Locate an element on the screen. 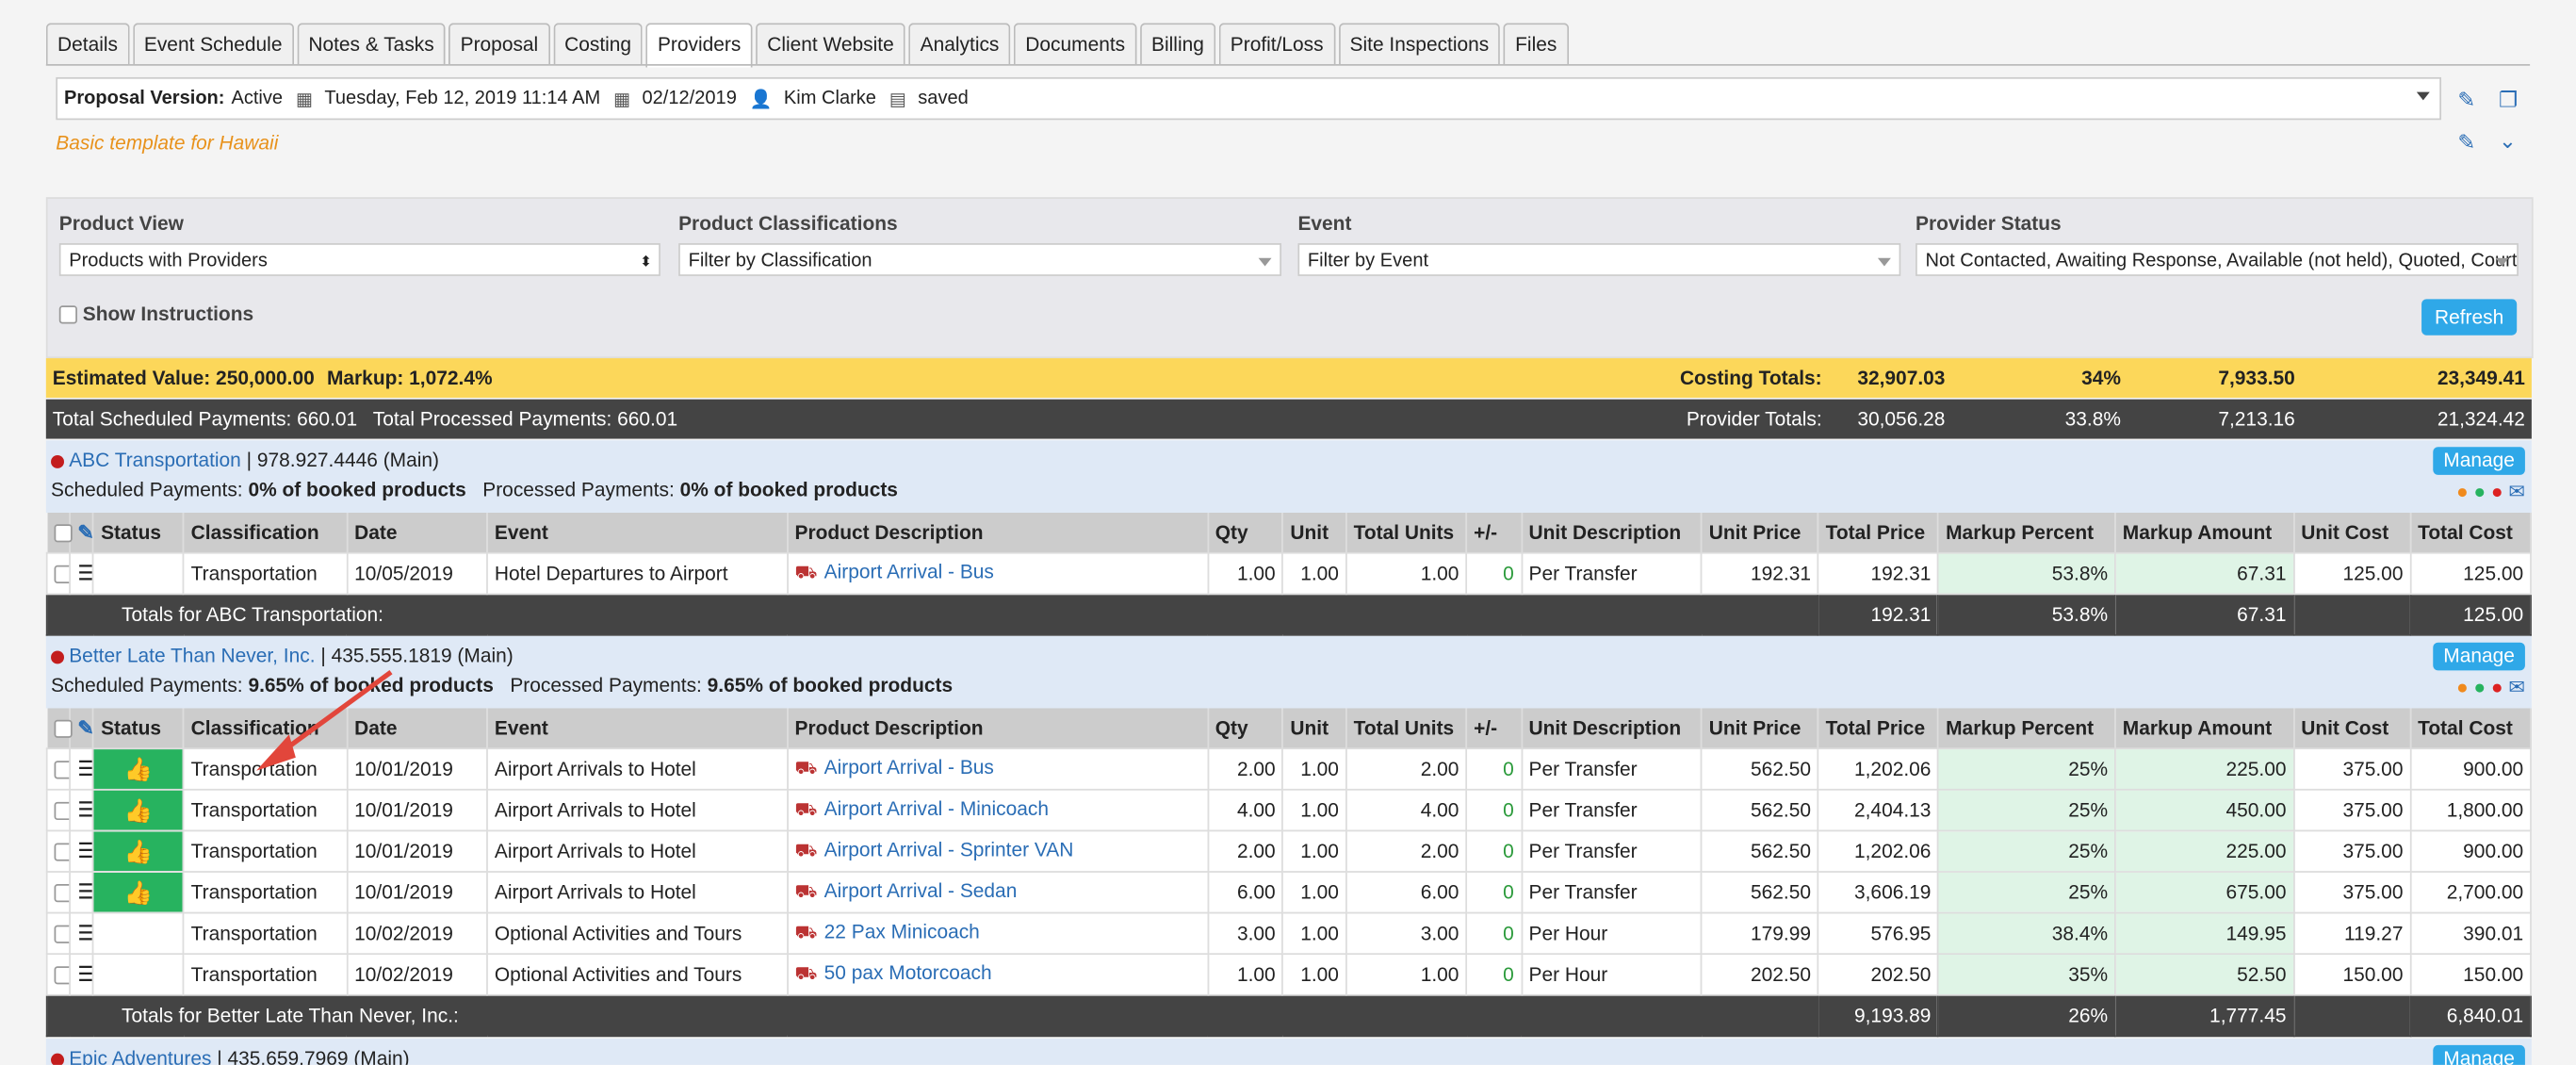  product-link: 50 pax Motorcoach is located at coordinates (908, 972).